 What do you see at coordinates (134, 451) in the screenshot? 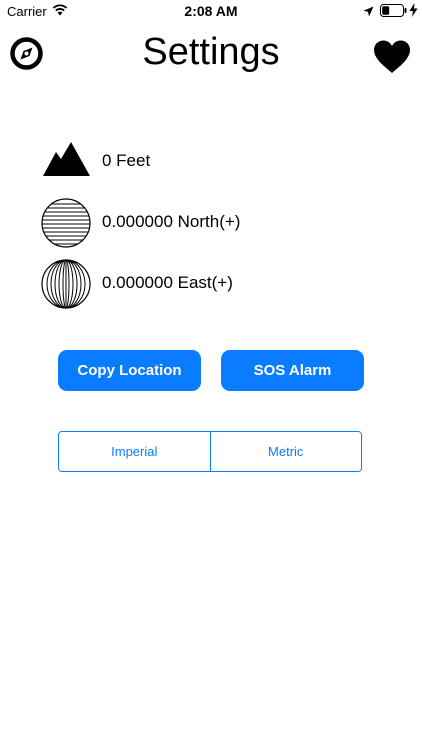
I see `segment-imperial: Imperial` at bounding box center [134, 451].